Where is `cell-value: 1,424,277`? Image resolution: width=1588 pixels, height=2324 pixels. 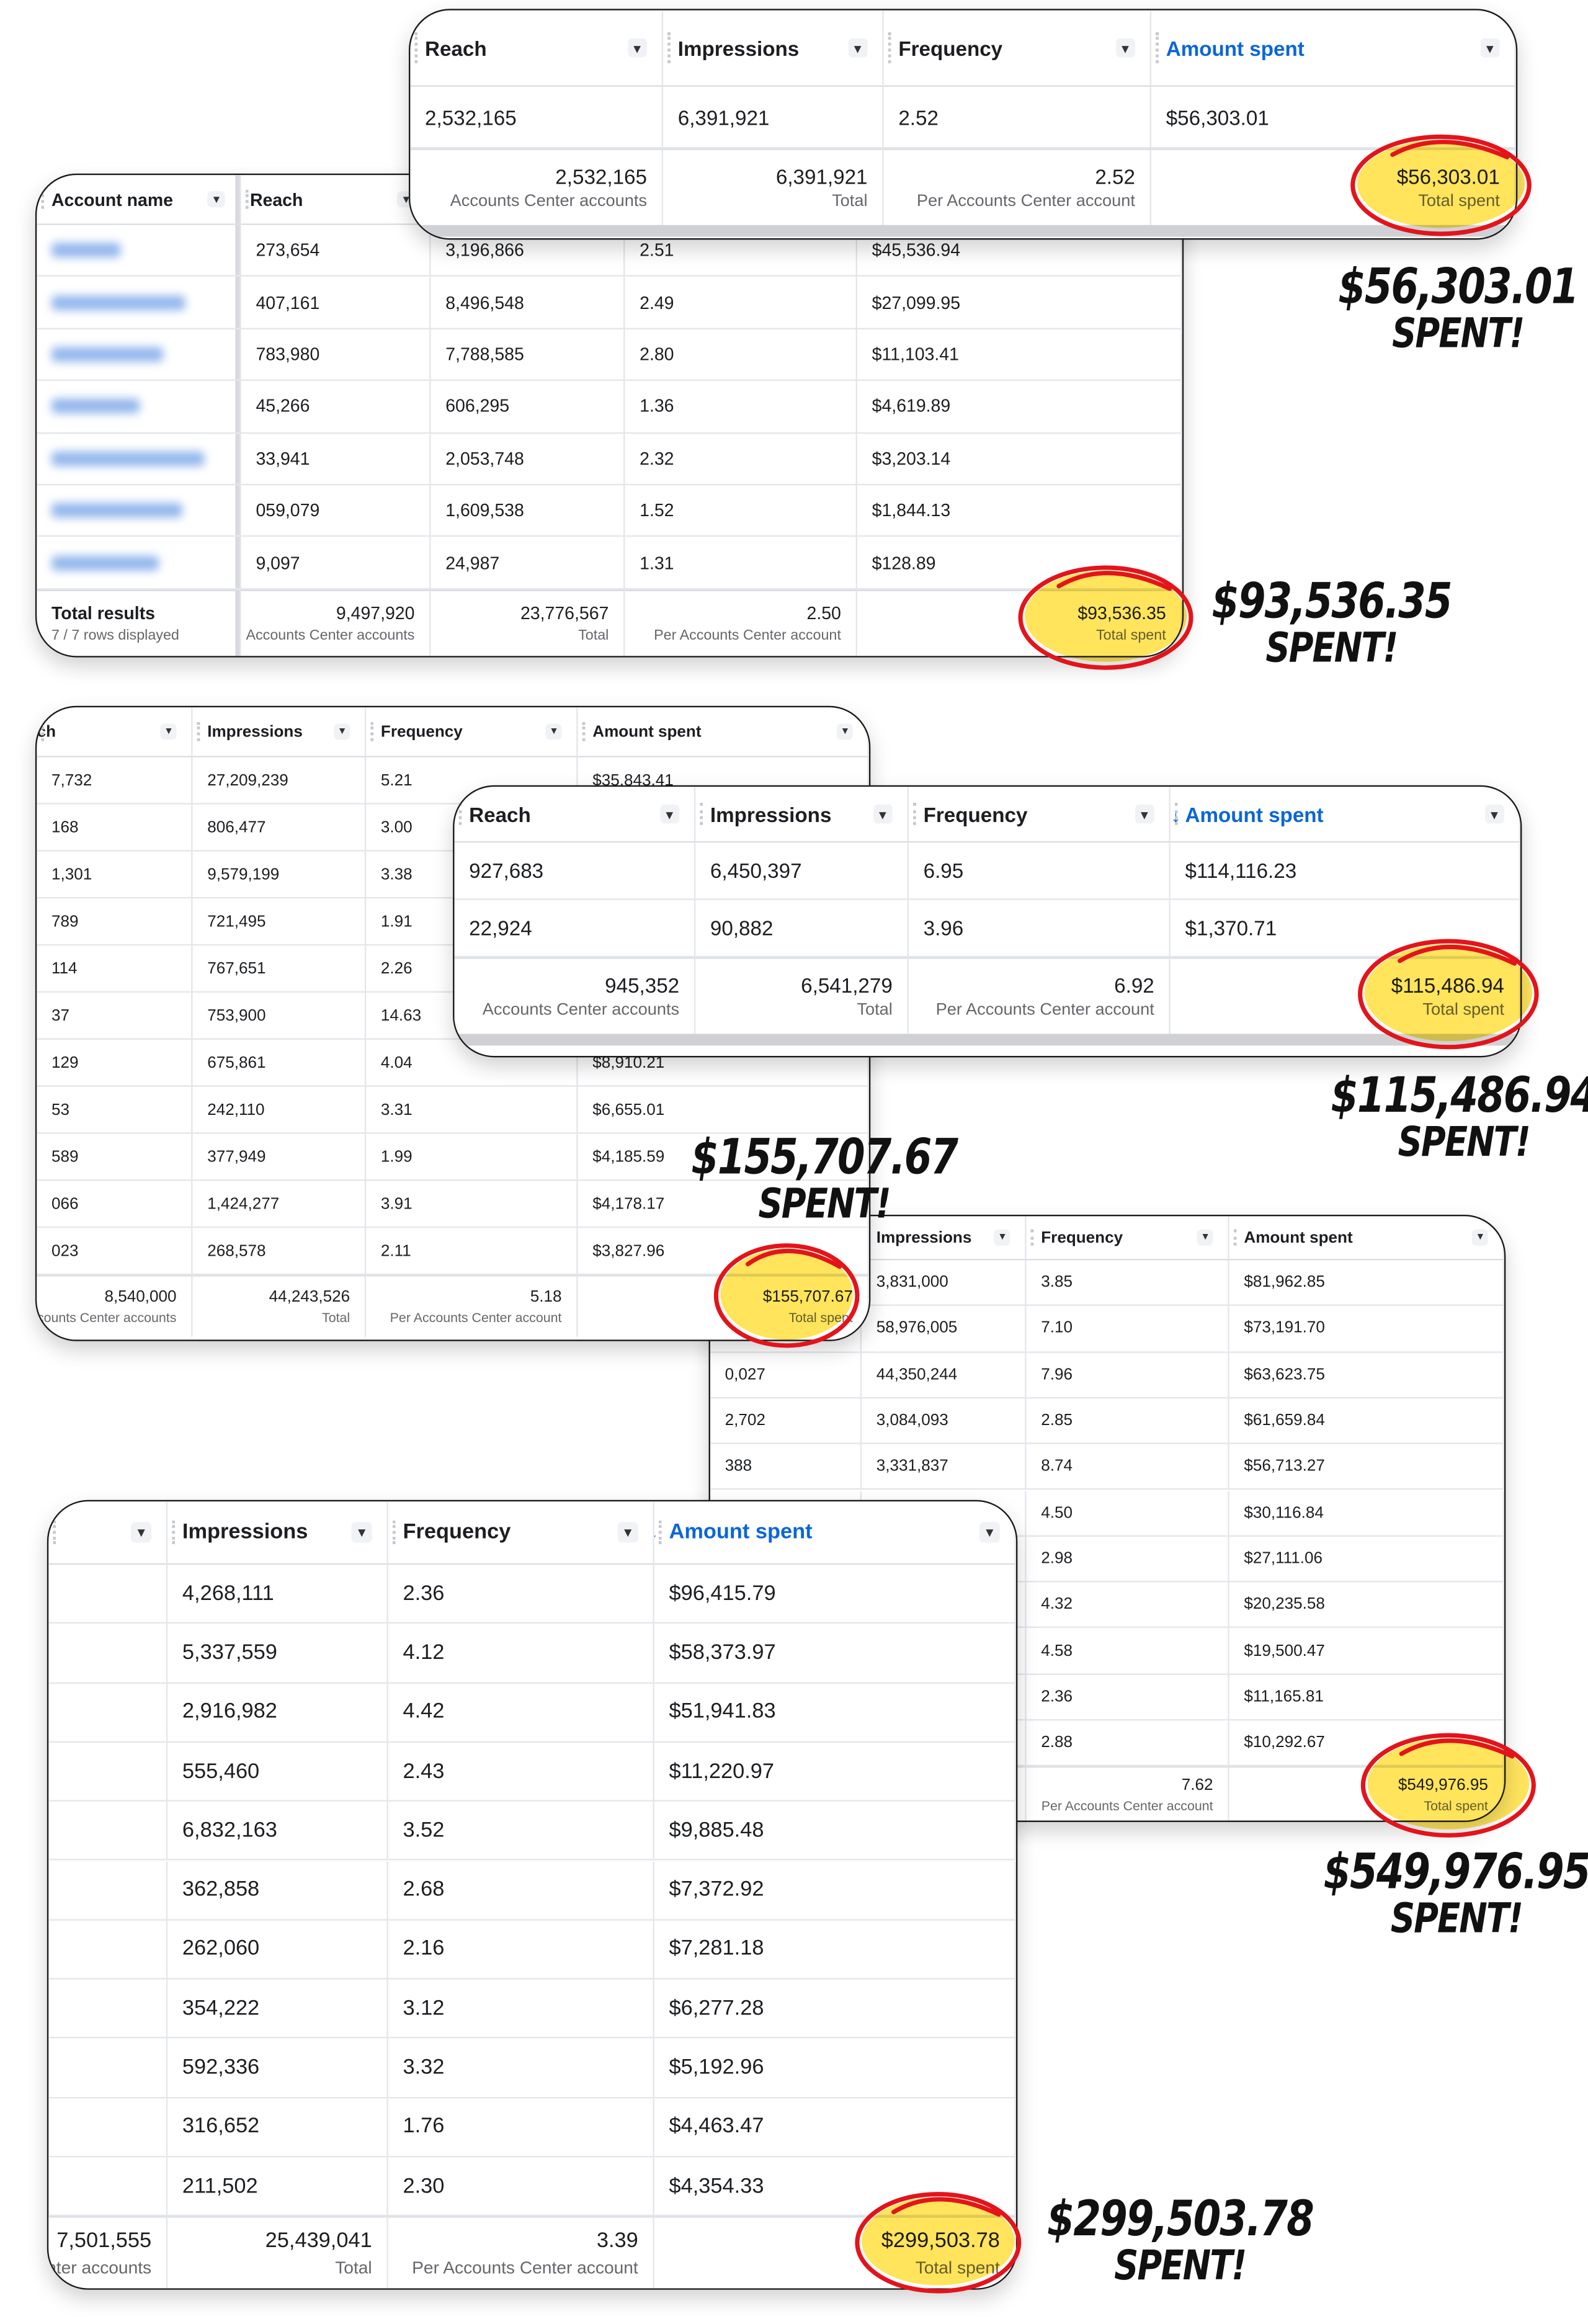 cell-value: 1,424,277 is located at coordinates (244, 1203).